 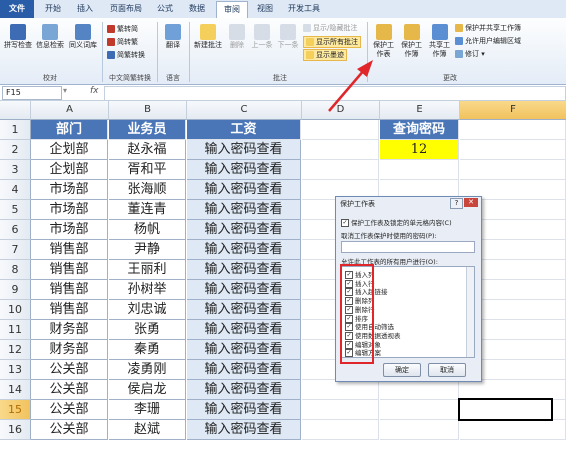 What do you see at coordinates (244, 110) in the screenshot?
I see `column-header: C` at bounding box center [244, 110].